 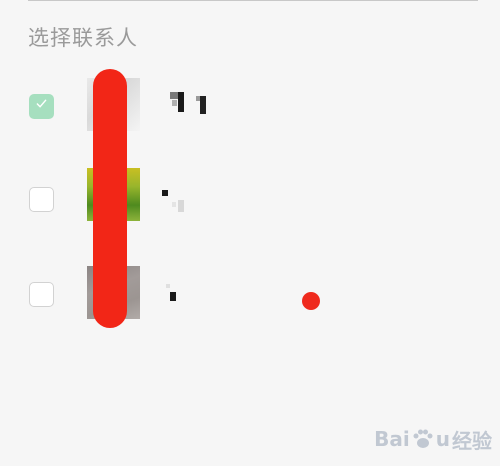 I want to click on watermark: Bai u 经验, so click(x=433, y=439).